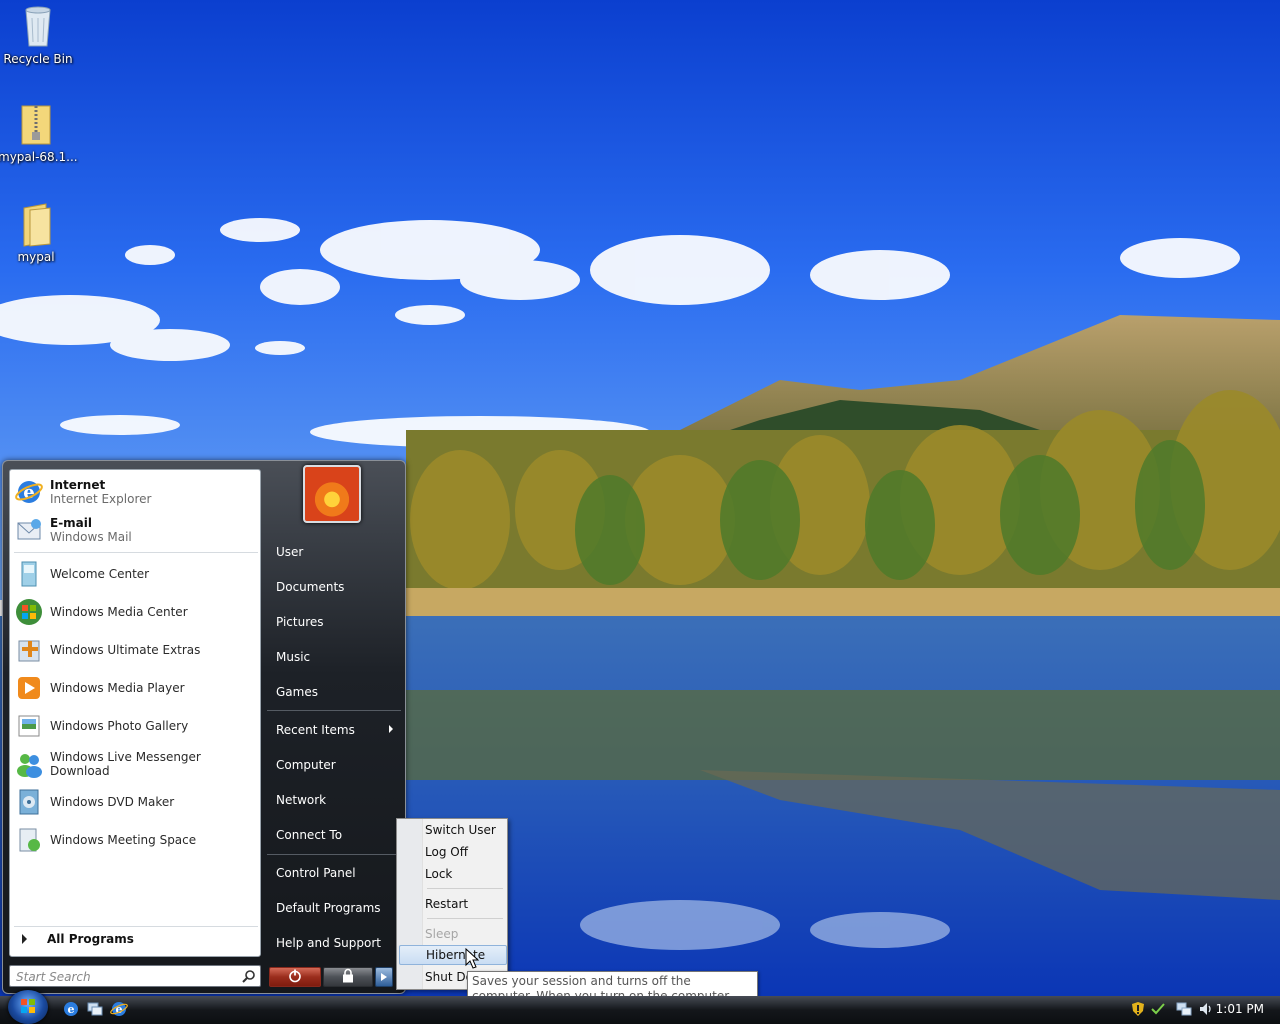 This screenshot has width=1280, height=1024. What do you see at coordinates (123, 840) in the screenshot?
I see `program-label: Windows Meeting Space` at bounding box center [123, 840].